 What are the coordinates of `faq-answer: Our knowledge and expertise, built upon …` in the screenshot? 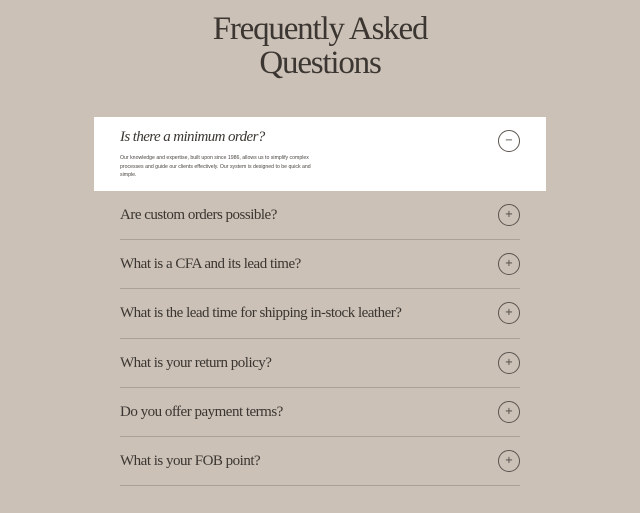 It's located at (215, 166).